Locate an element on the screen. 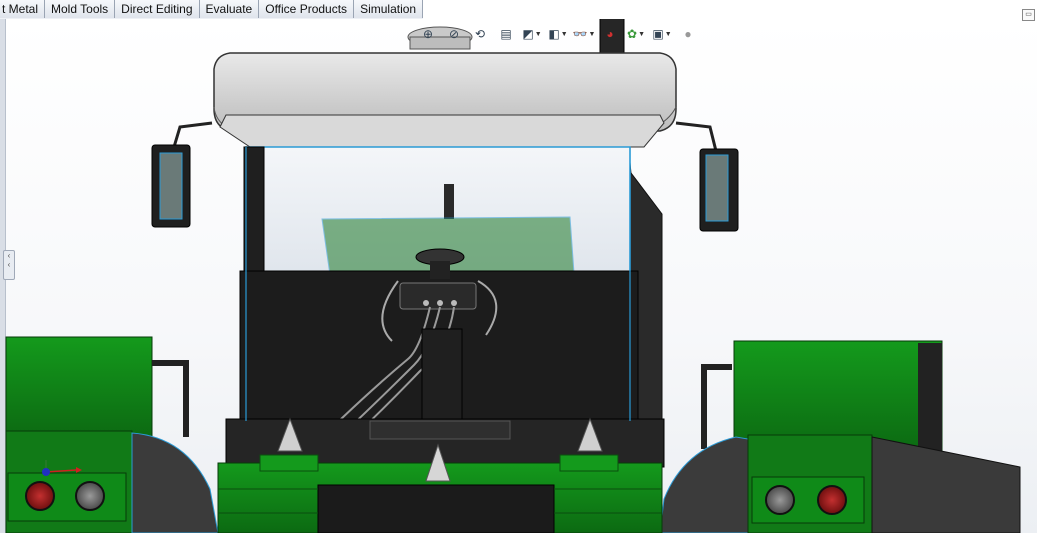 Image resolution: width=1037 pixels, height=533 pixels. zoom-to-fit-icon: ⊕ is located at coordinates (428, 34).